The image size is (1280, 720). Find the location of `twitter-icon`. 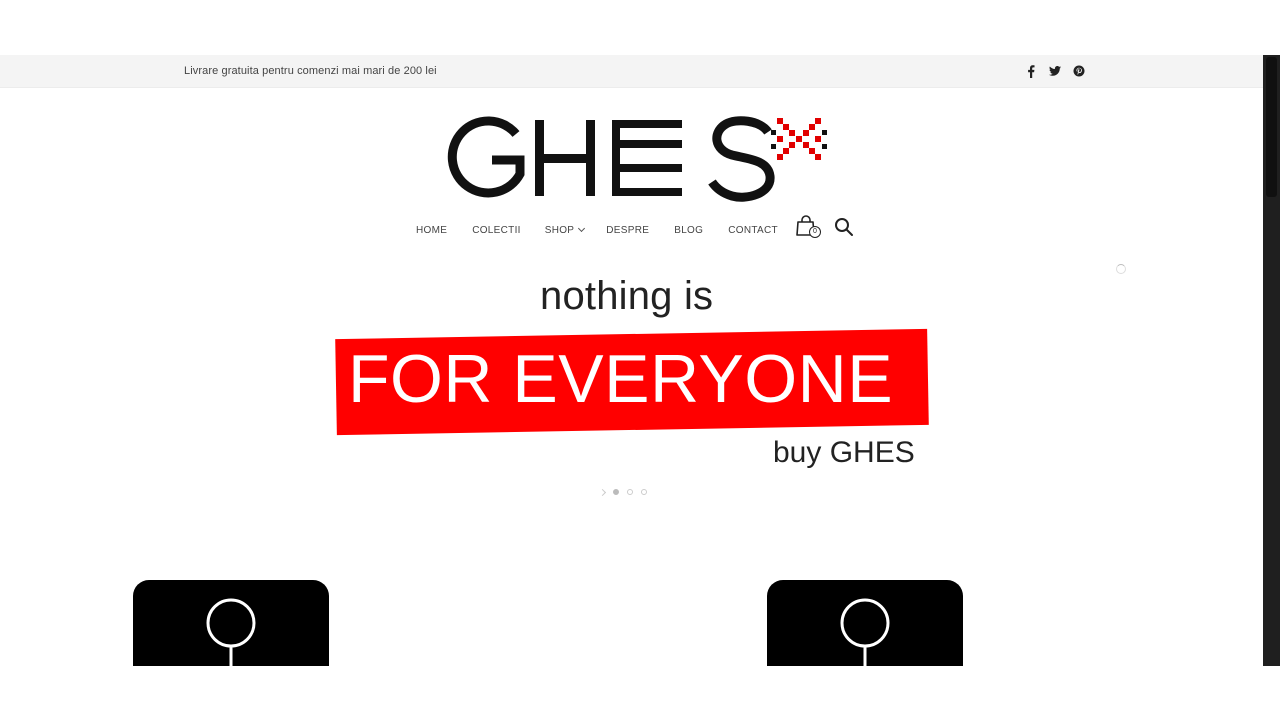

twitter-icon is located at coordinates (1055, 71).